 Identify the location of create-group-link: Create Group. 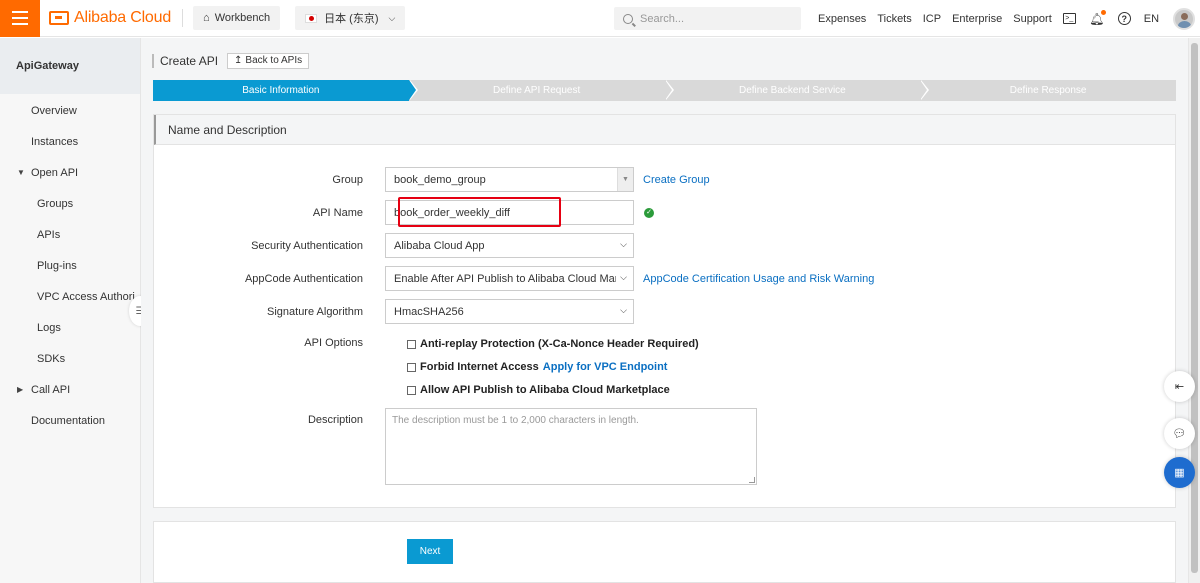
(676, 180).